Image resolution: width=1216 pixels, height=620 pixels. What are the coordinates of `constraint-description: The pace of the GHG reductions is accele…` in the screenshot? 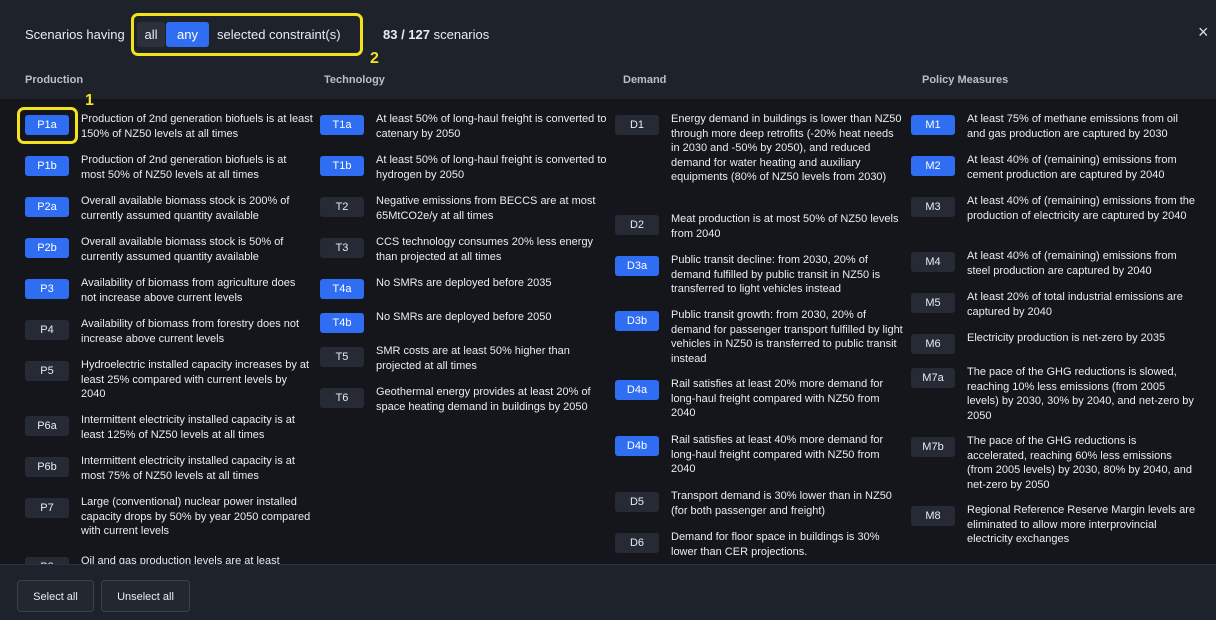 It's located at (1080, 463).